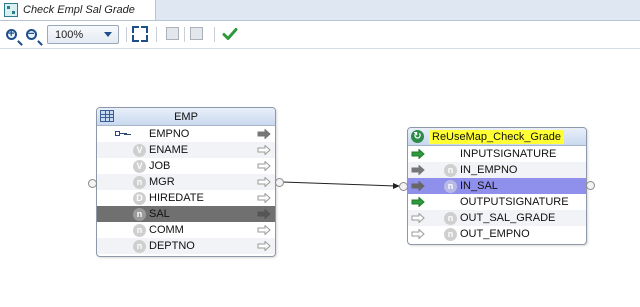  What do you see at coordinates (108, 34) in the screenshot?
I see `chevron-down-icon` at bounding box center [108, 34].